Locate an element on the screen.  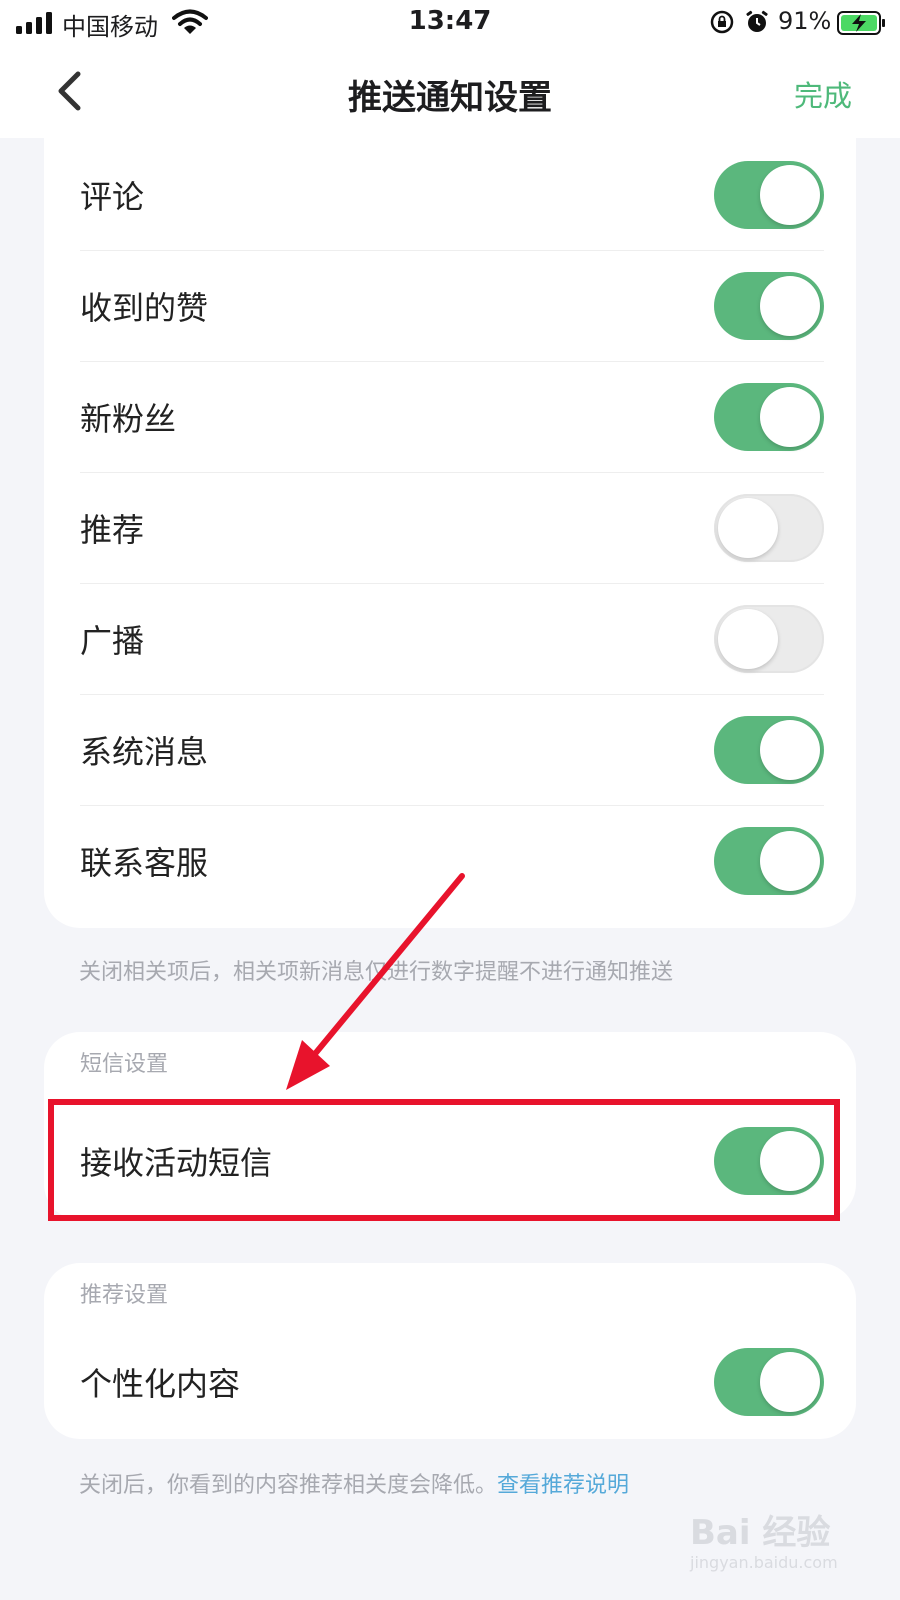
system-messages-toggle is located at coordinates (769, 749).